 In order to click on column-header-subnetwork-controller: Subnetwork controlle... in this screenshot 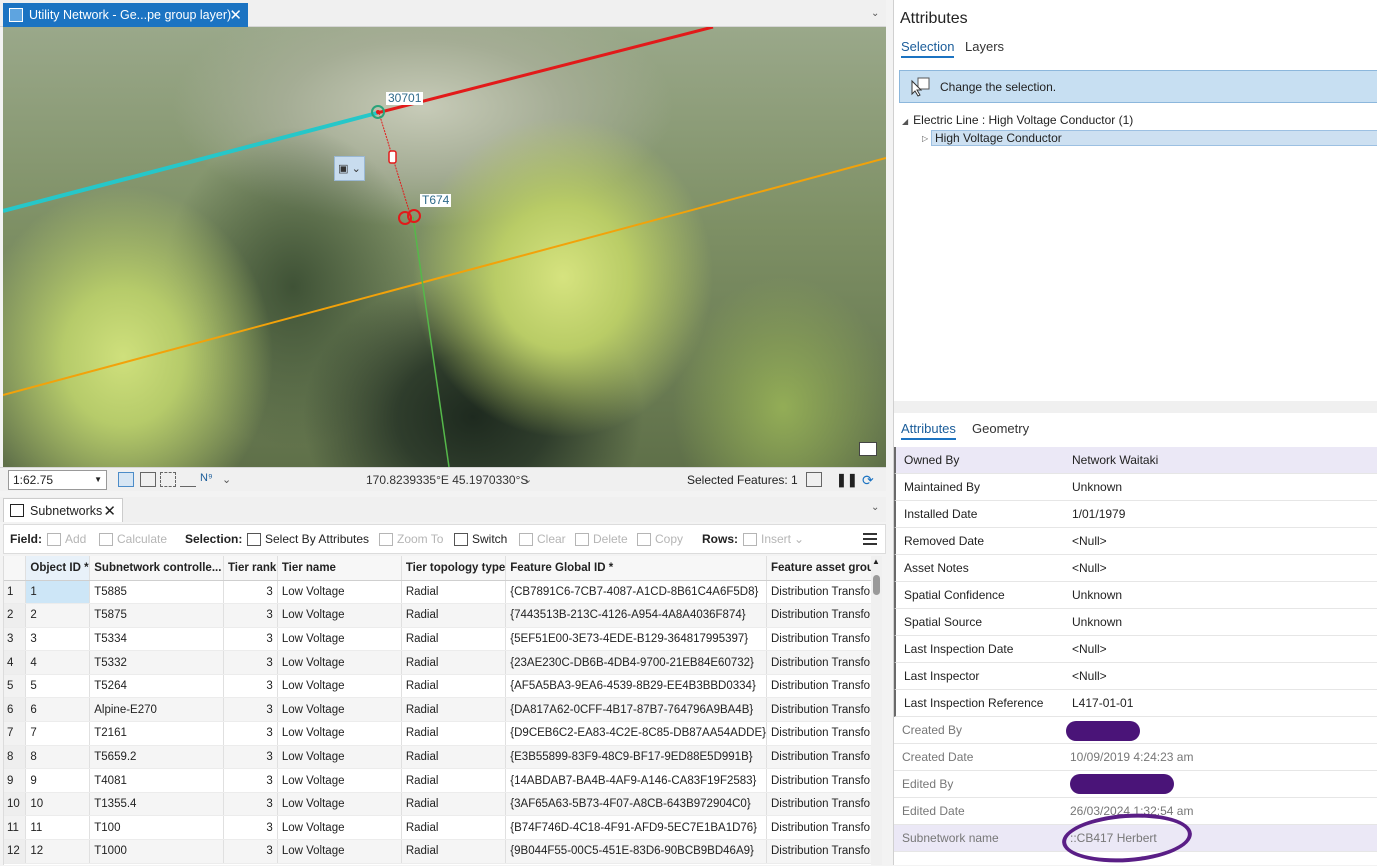, I will do `click(156, 568)`.